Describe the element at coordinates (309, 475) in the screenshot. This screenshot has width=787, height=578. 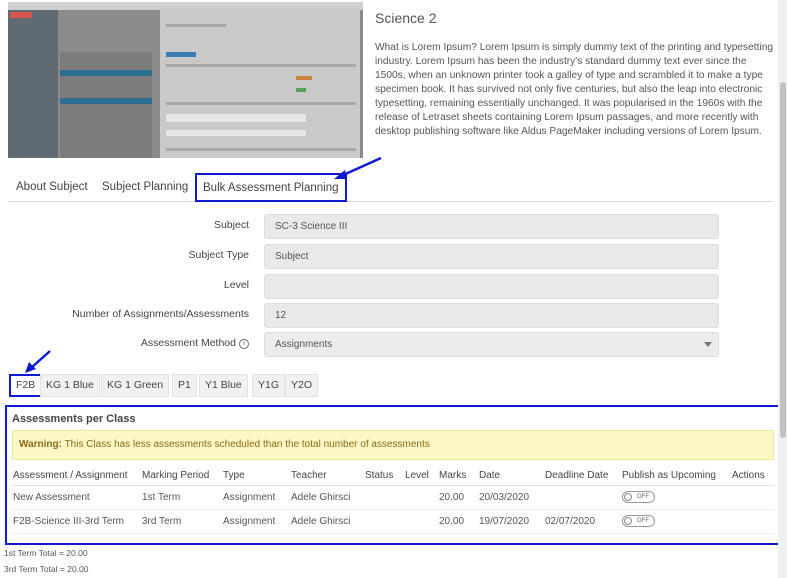
I see `col-teacher: Teacher` at that location.